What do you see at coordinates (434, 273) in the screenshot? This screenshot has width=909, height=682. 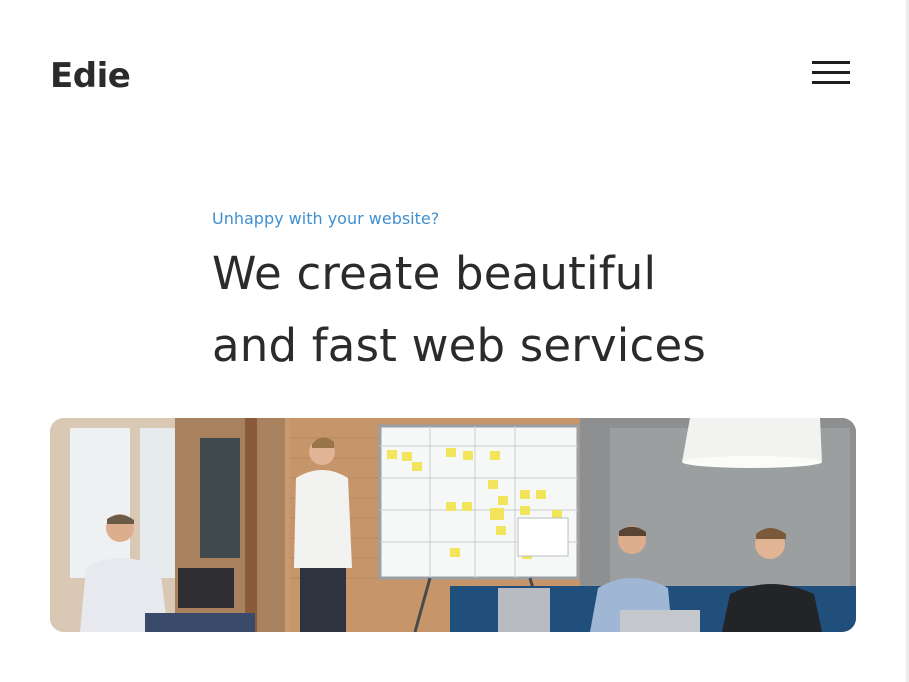 I see `headline-line-1: We create beautiful` at bounding box center [434, 273].